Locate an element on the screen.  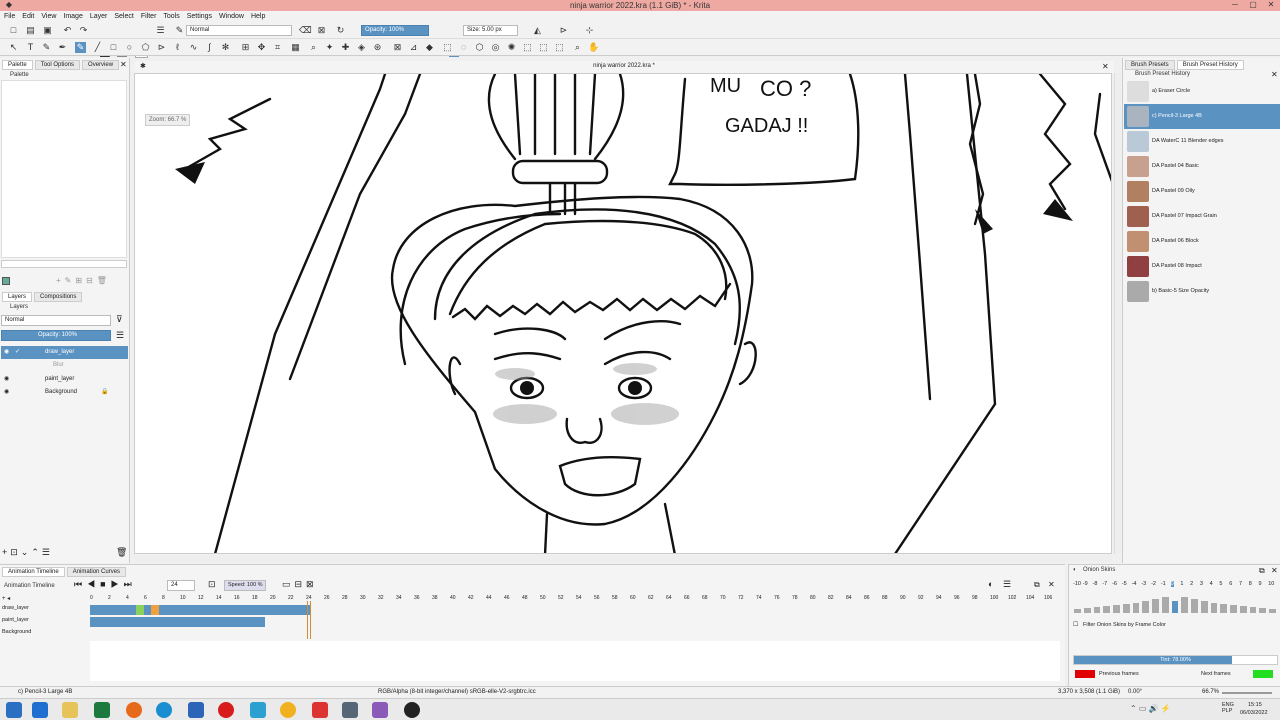
tab-layers: Layers is located at coordinates (17, 297).